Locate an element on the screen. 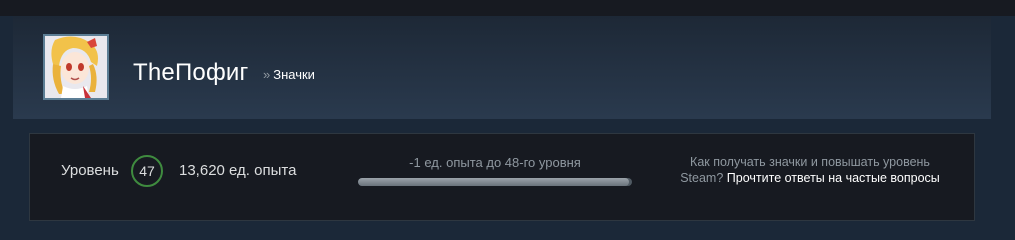 This screenshot has height=240, width=1015. level-badge: 47 is located at coordinates (147, 171).